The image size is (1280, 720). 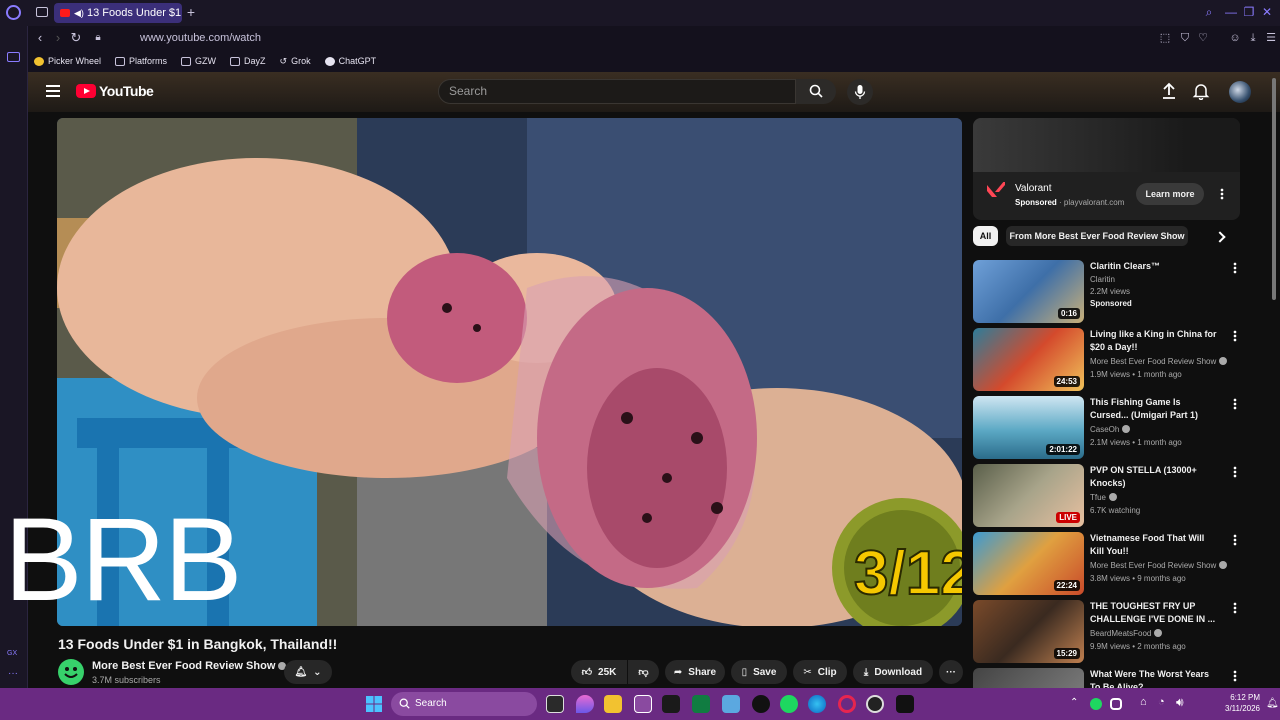 I want to click on like-button: 👍︎ 25K, so click(x=599, y=672).